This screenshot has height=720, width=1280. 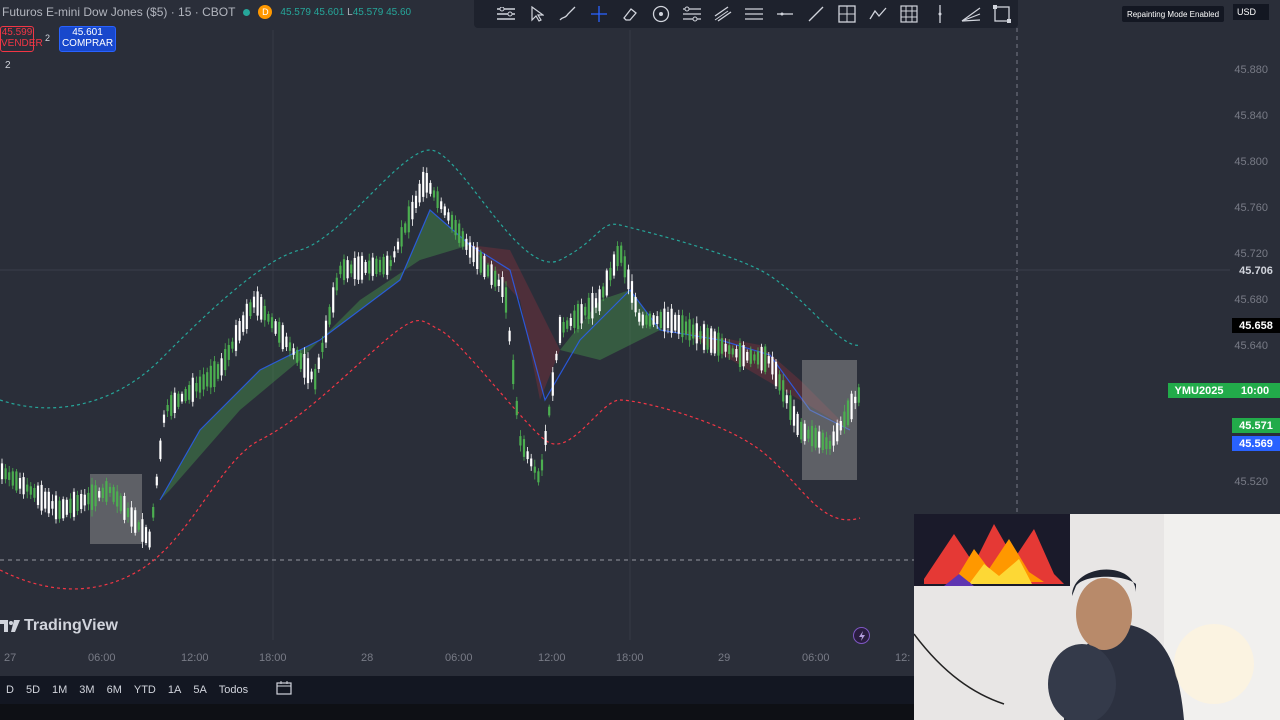 What do you see at coordinates (8, 65) in the screenshot?
I see `indicator-count: 2` at bounding box center [8, 65].